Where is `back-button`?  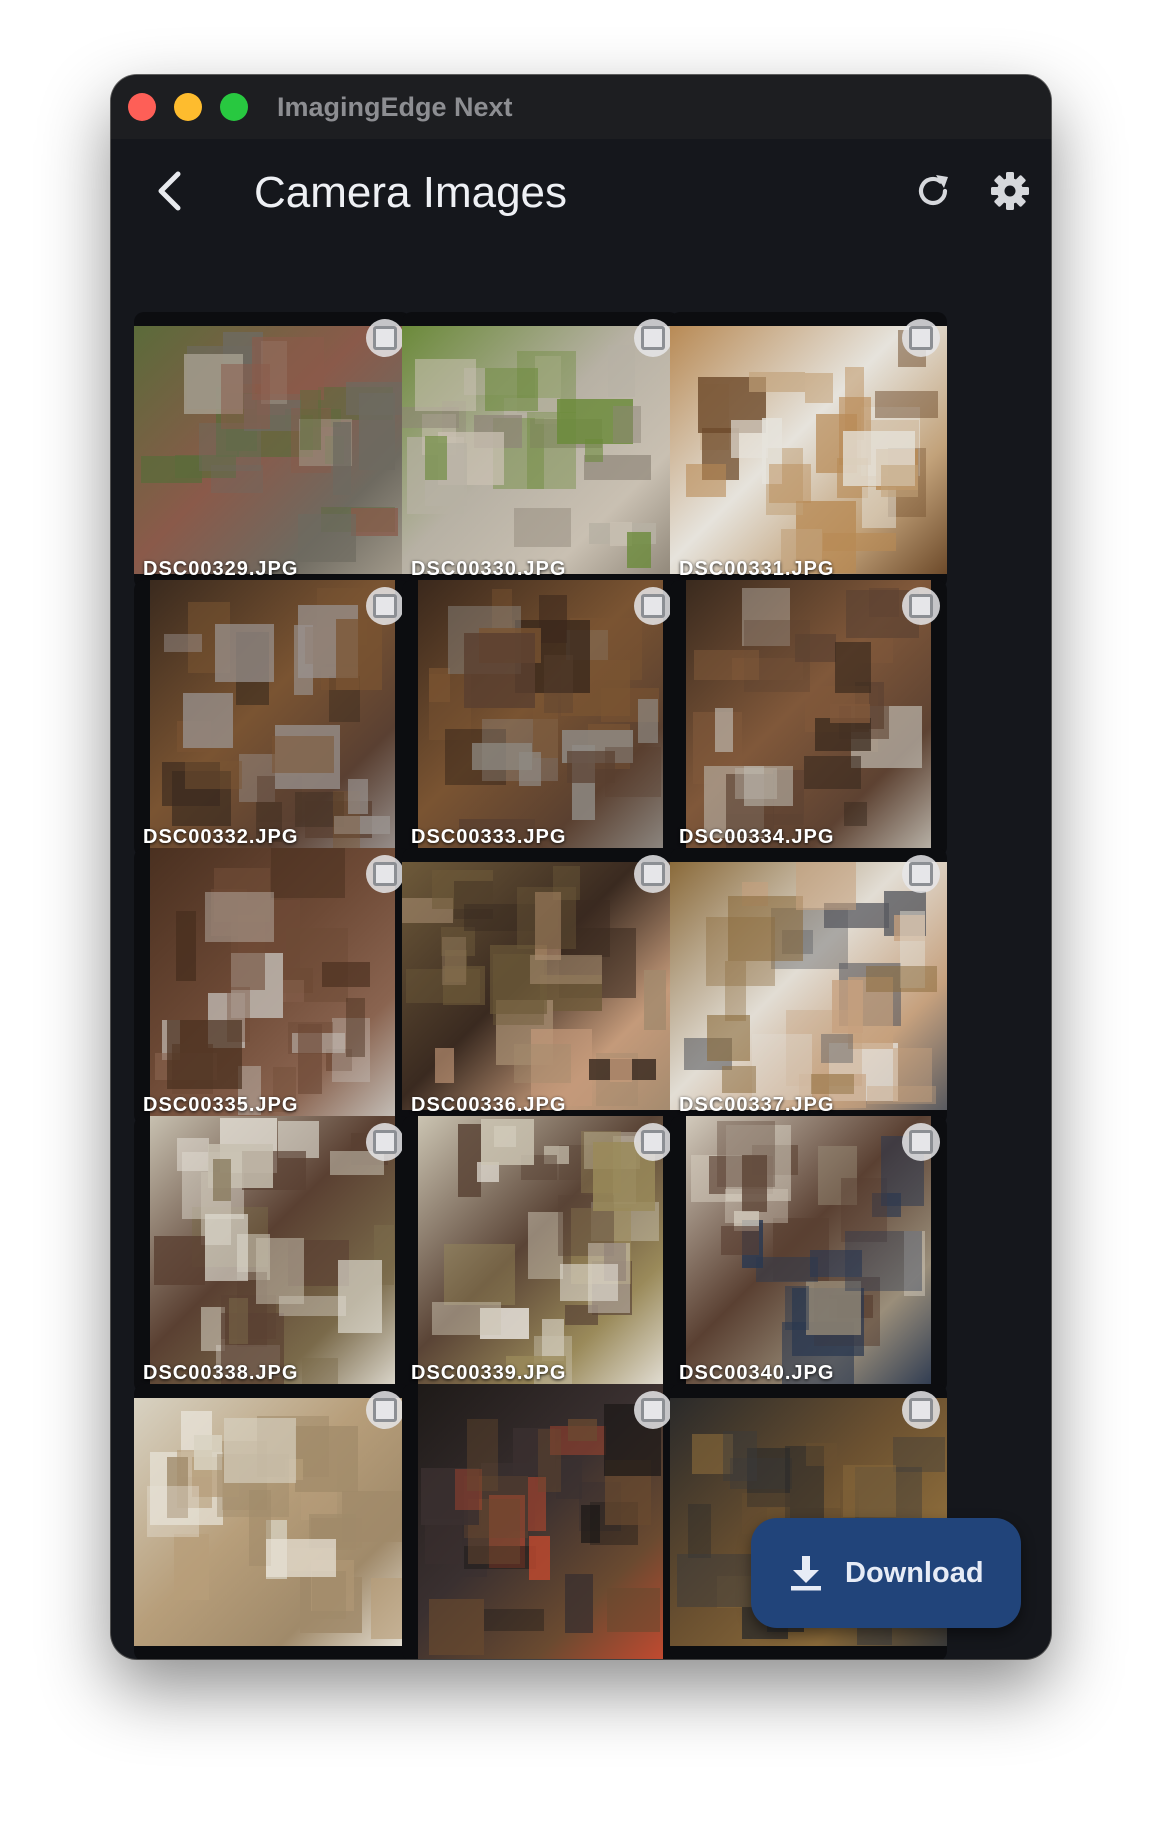
back-button is located at coordinates (169, 191).